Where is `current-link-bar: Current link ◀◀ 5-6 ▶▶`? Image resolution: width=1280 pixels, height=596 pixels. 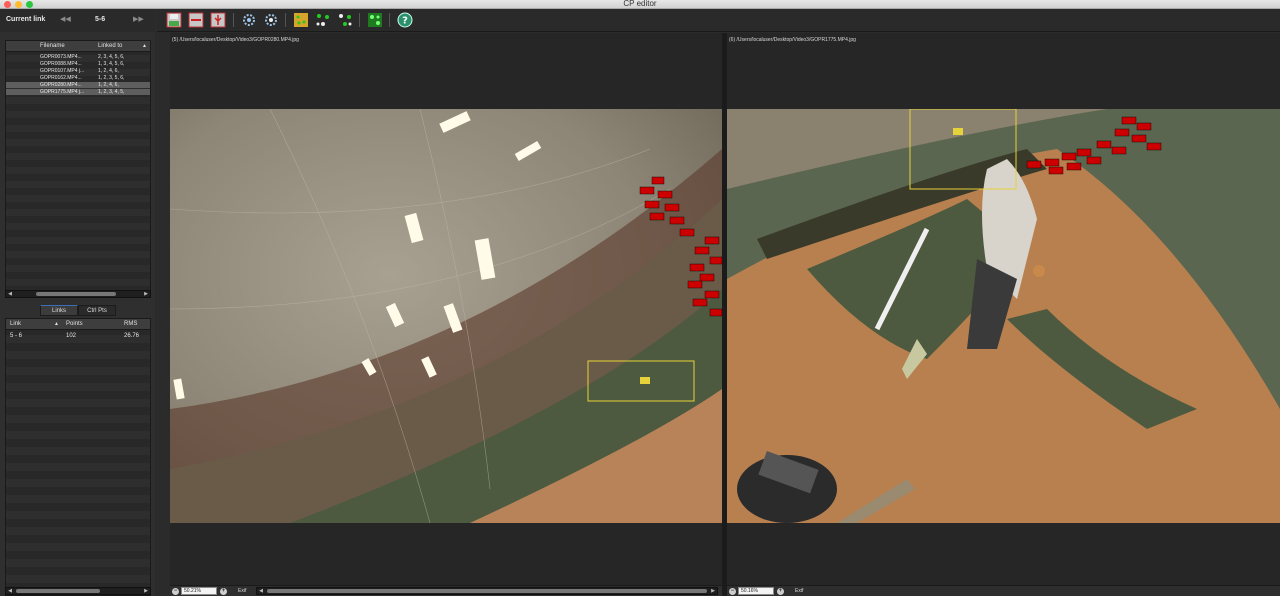 current-link-bar: Current link ◀◀ 5-6 ▶▶ is located at coordinates (77, 21).